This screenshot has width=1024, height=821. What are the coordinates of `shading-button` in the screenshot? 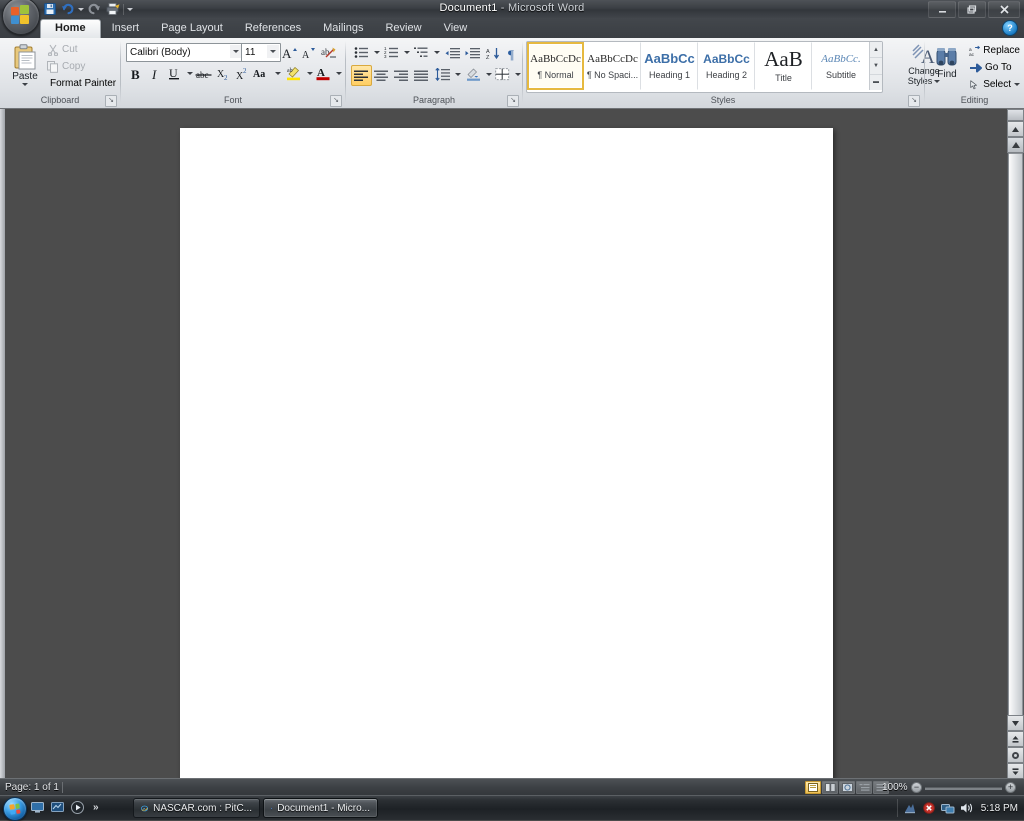 It's located at (478, 74).